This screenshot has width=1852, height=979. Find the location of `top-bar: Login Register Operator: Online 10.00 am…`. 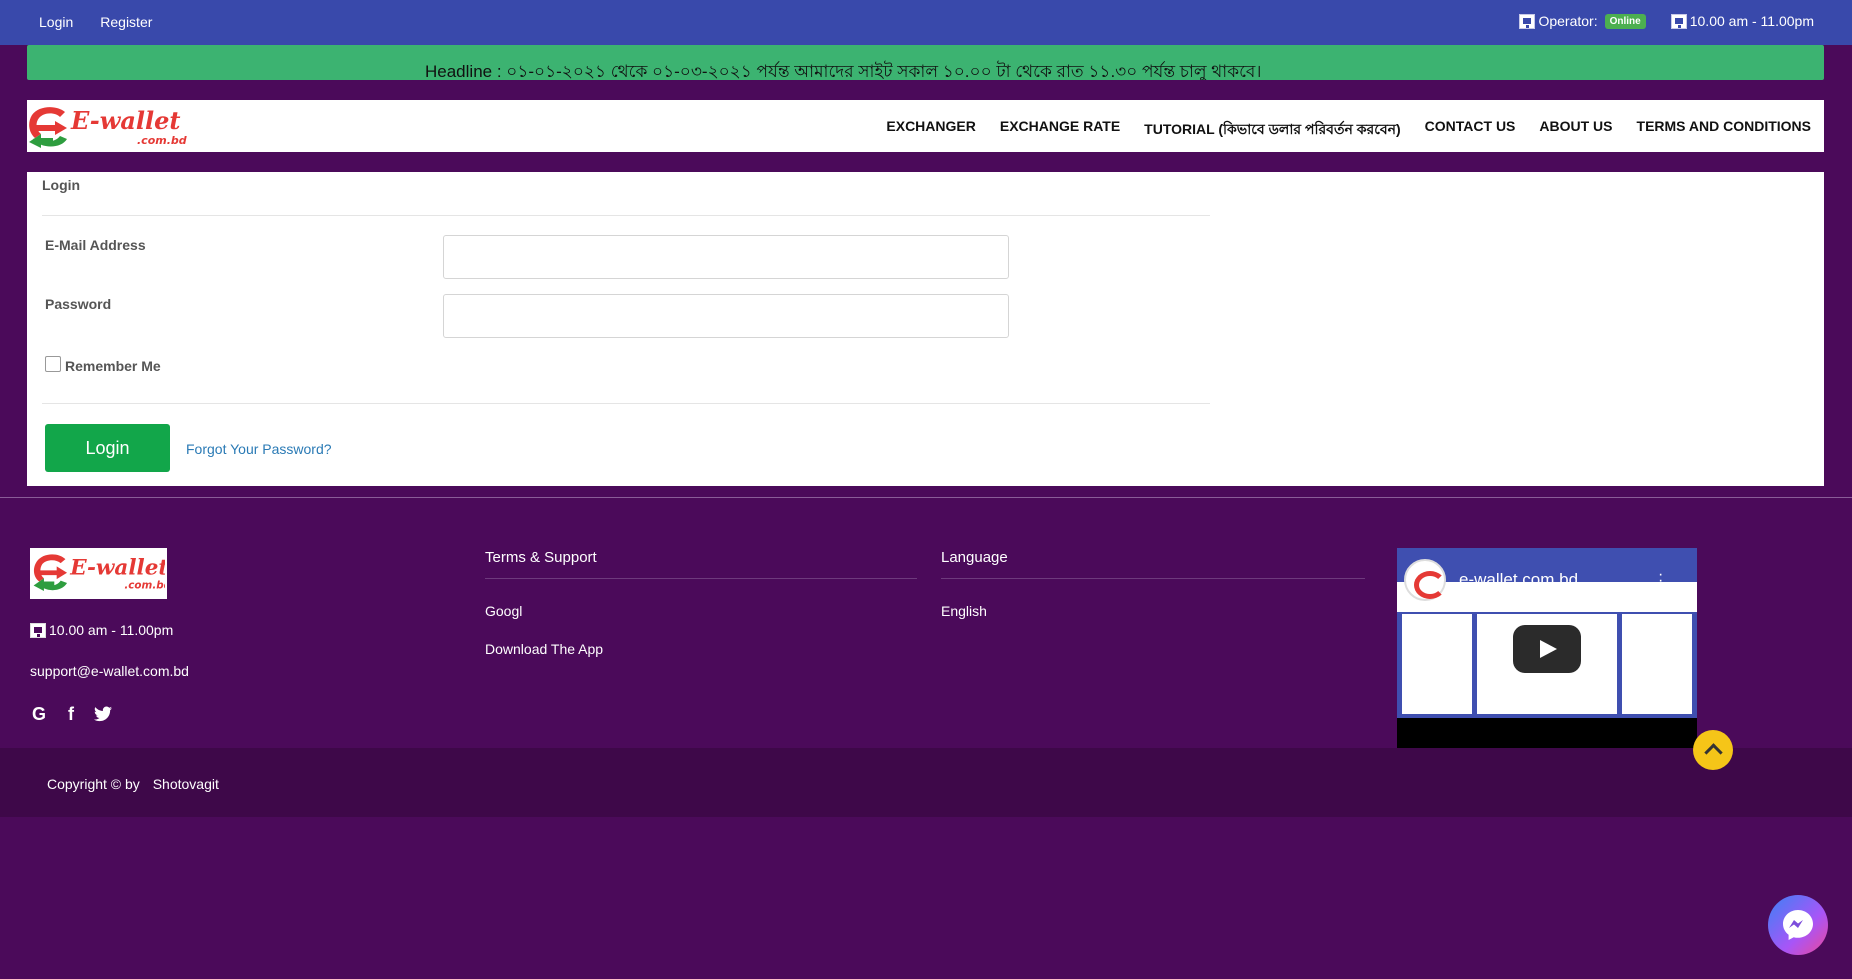

top-bar: Login Register Operator: Online 10.00 am… is located at coordinates (926, 22).